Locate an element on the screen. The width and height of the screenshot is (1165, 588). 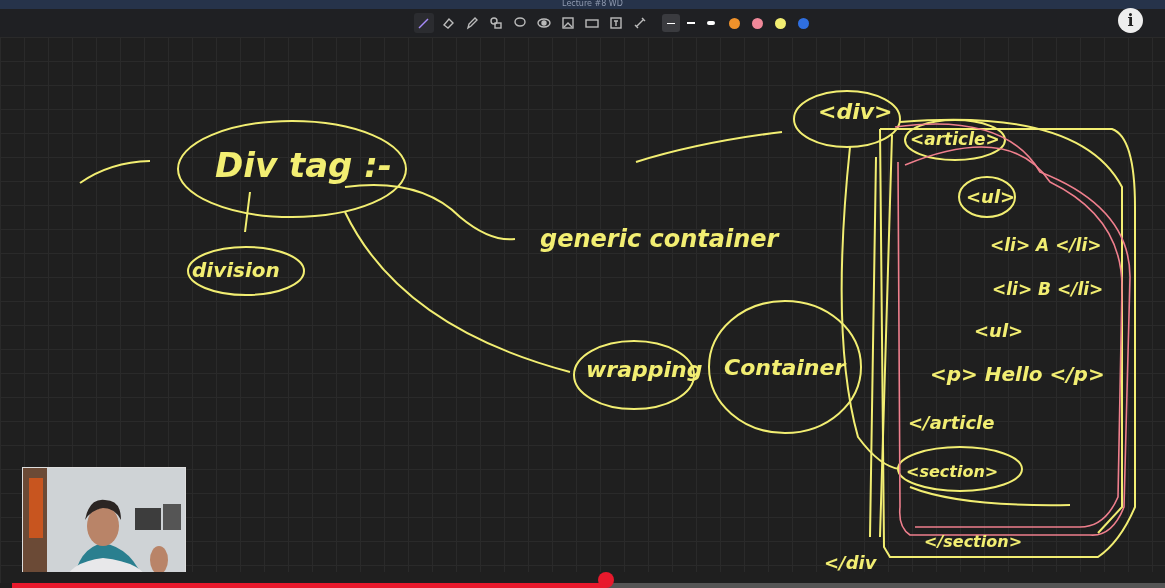
handwritten-note: <div> is located at coordinates (855, 111).